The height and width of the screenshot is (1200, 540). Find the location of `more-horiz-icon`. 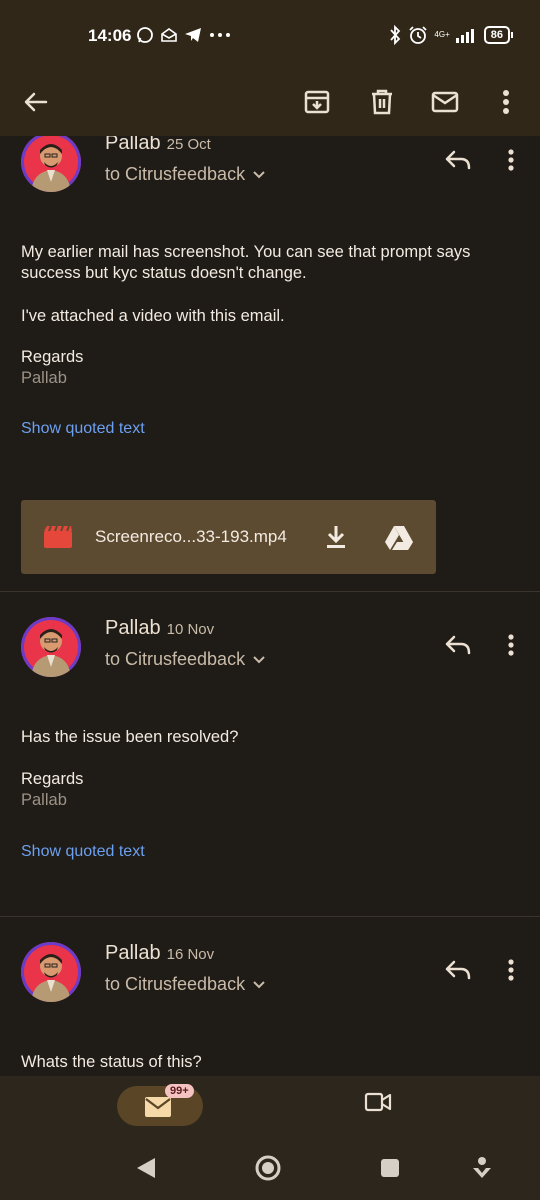

more-horiz-icon is located at coordinates (220, 35).